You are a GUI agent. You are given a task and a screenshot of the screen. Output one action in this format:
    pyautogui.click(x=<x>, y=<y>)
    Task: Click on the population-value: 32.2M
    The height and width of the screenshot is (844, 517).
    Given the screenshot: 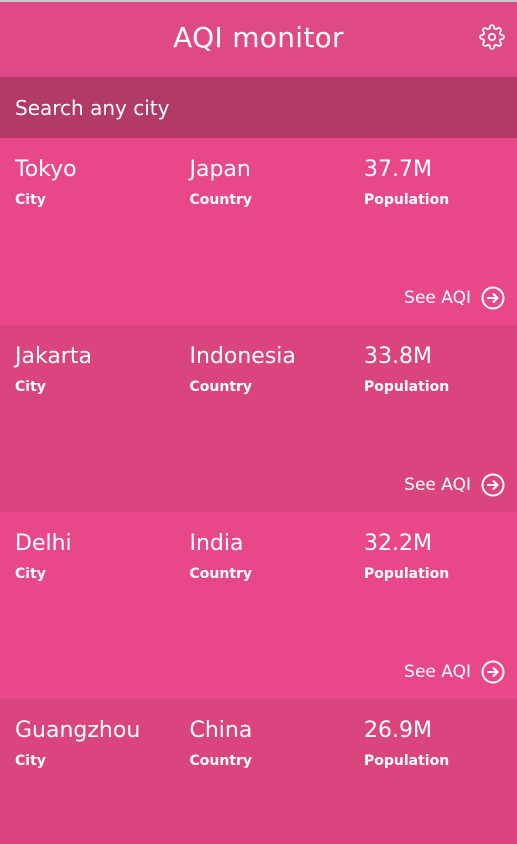 What is the action you would take?
    pyautogui.click(x=398, y=543)
    